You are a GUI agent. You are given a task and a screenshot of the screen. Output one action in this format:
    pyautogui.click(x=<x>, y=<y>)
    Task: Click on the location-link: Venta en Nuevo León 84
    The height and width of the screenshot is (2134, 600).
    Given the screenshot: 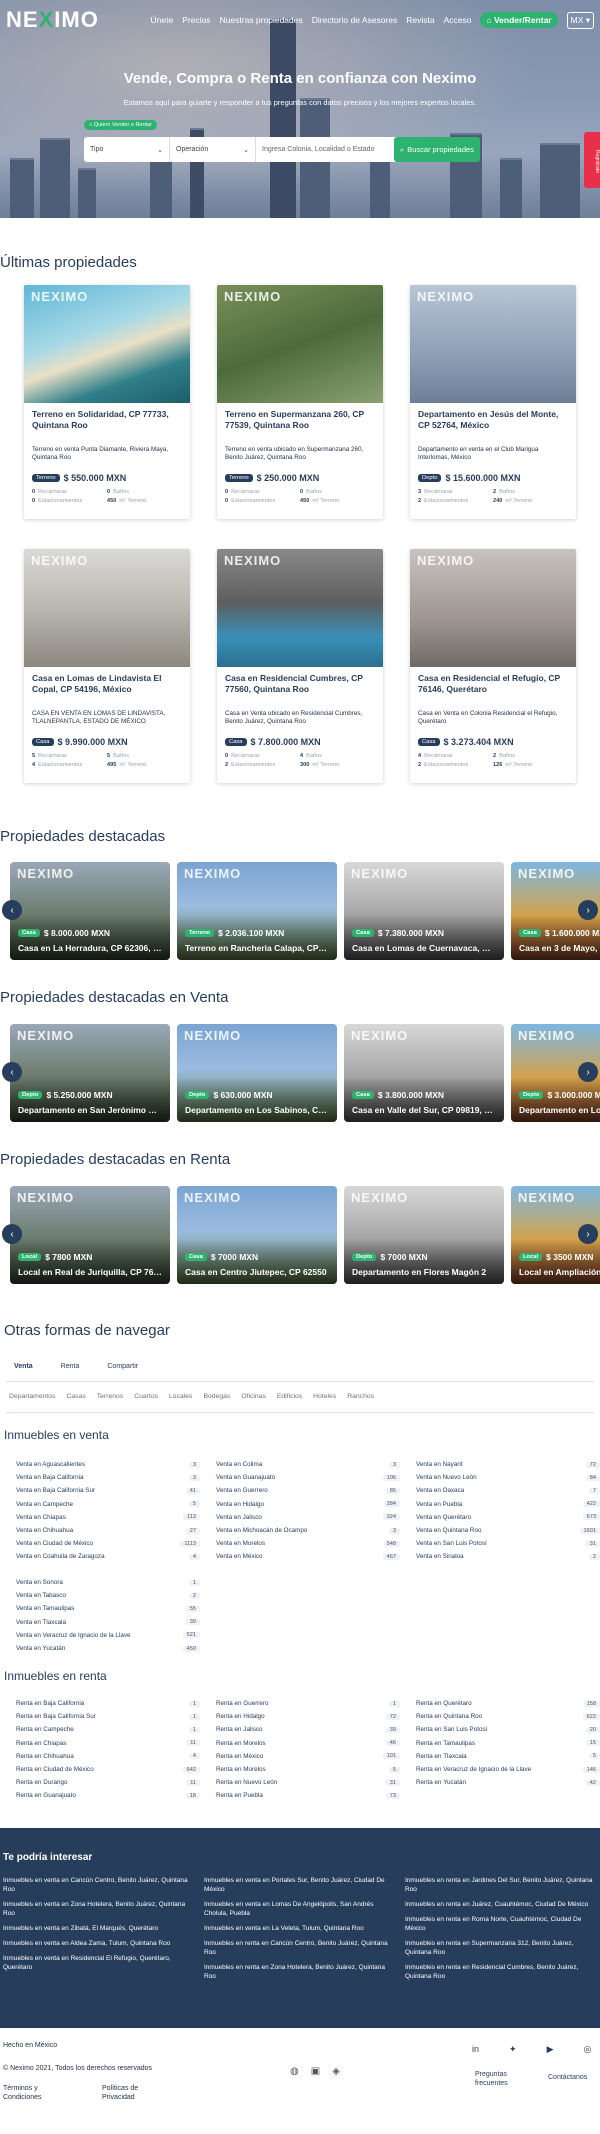 What is the action you would take?
    pyautogui.click(x=508, y=1477)
    